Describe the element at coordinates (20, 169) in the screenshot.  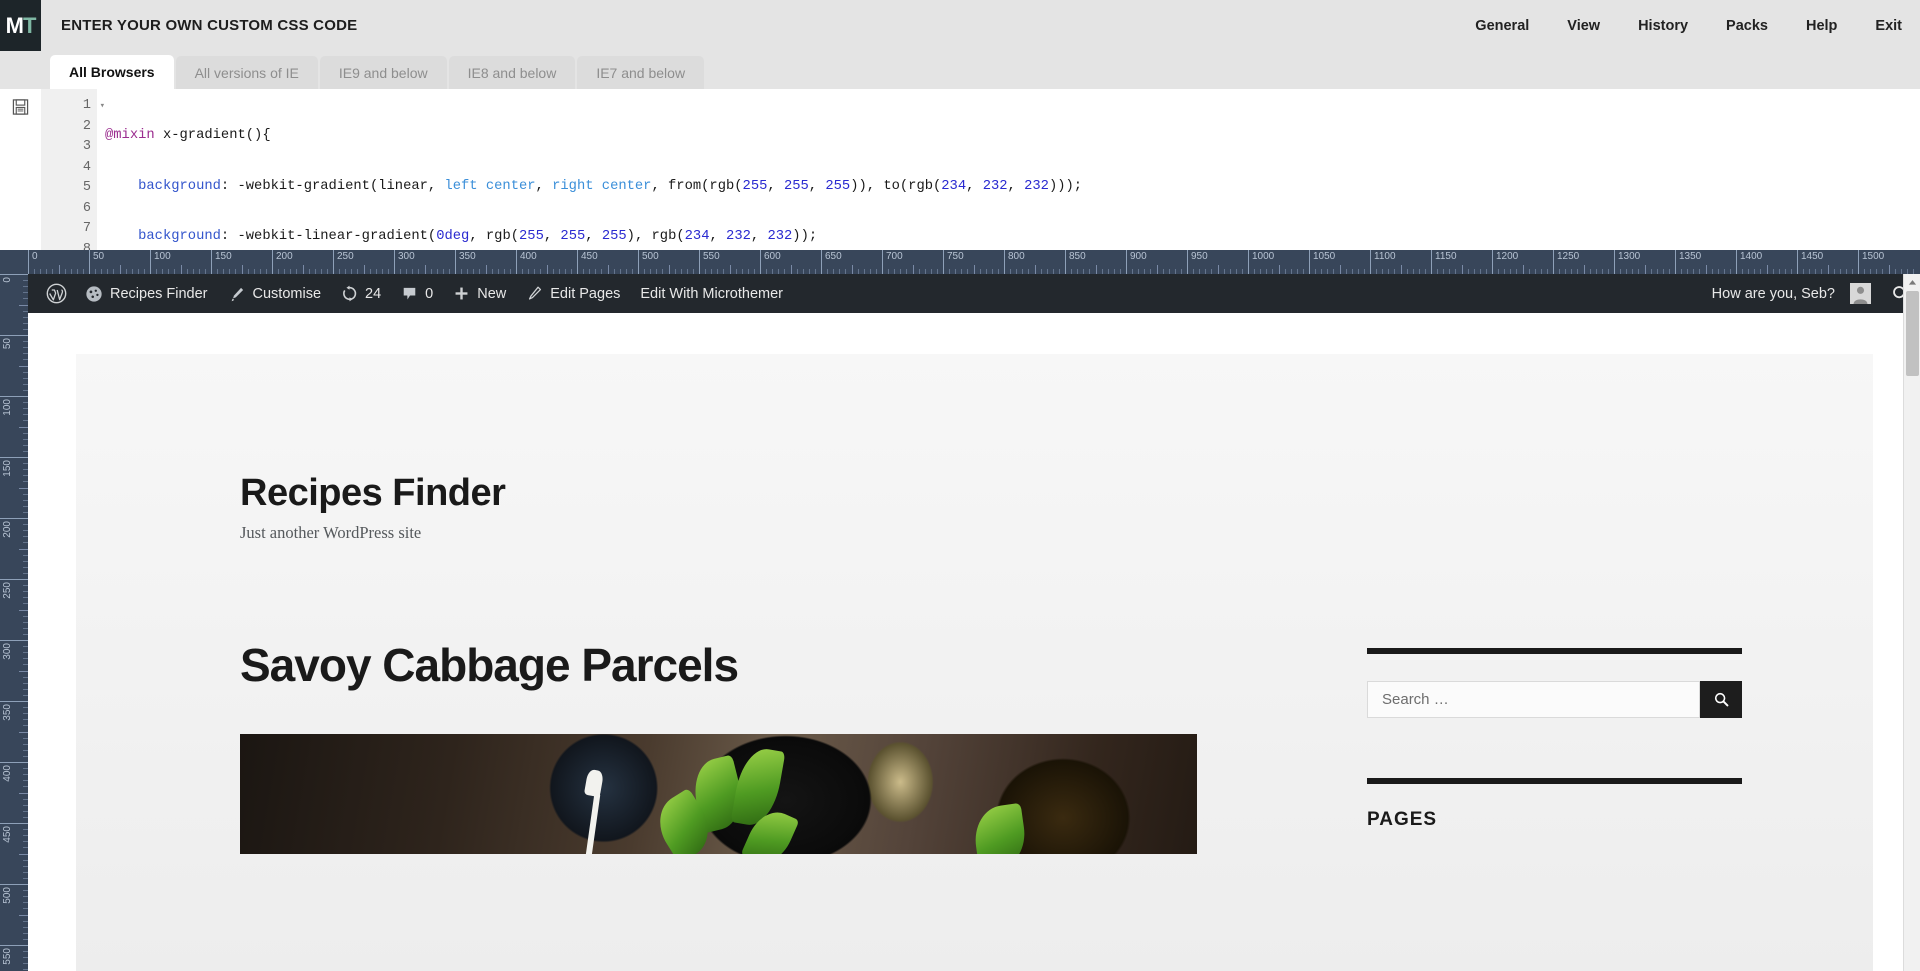
I see `editor-toolbar` at that location.